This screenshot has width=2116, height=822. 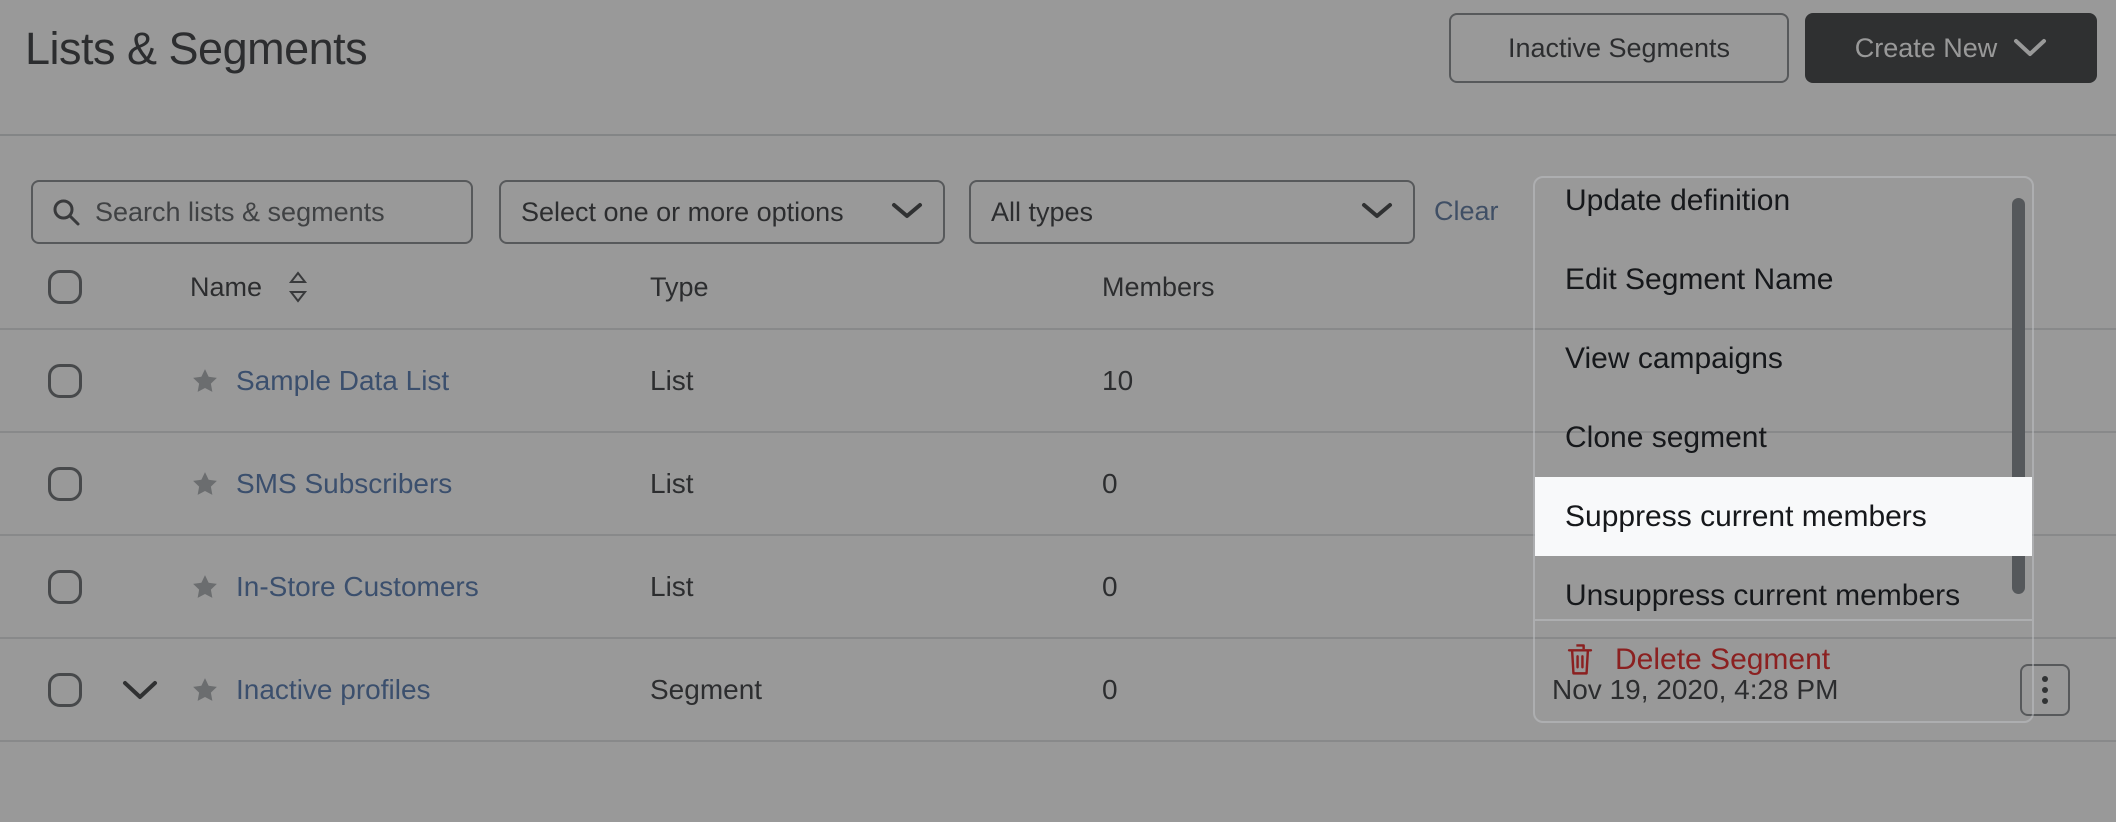 What do you see at coordinates (1783, 516) in the screenshot?
I see `menu-item-suppress-current-members: Suppress current members` at bounding box center [1783, 516].